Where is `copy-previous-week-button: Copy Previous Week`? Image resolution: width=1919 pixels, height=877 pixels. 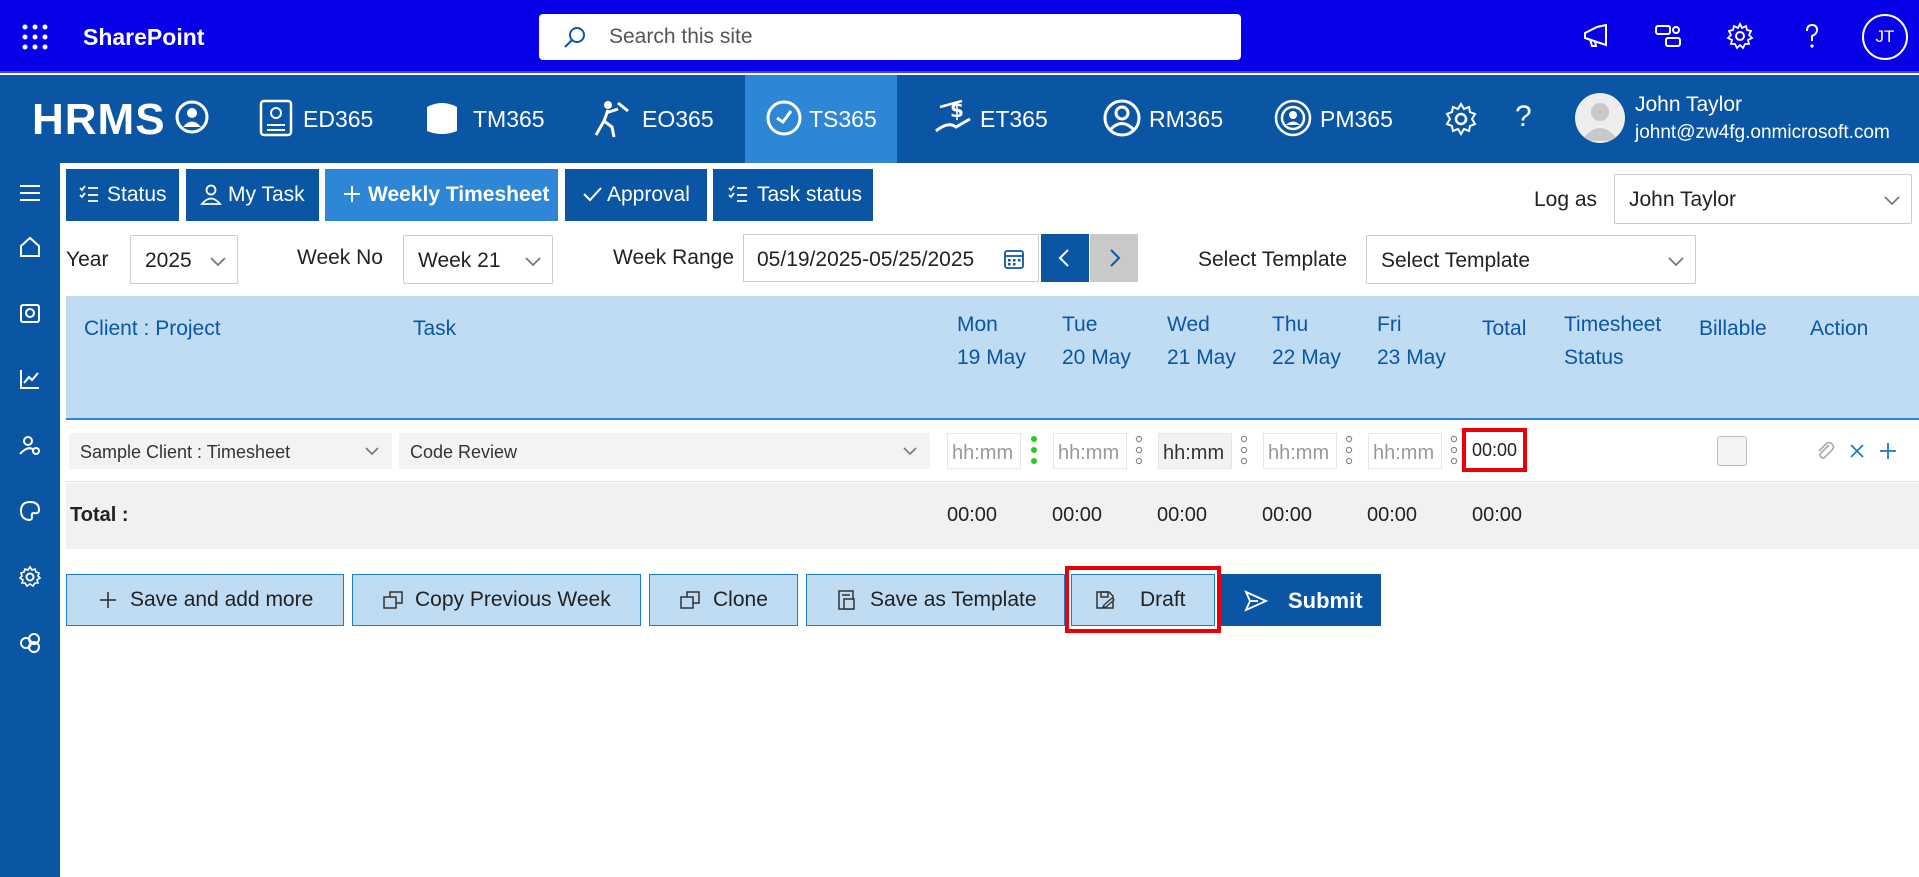 copy-previous-week-button: Copy Previous Week is located at coordinates (496, 600).